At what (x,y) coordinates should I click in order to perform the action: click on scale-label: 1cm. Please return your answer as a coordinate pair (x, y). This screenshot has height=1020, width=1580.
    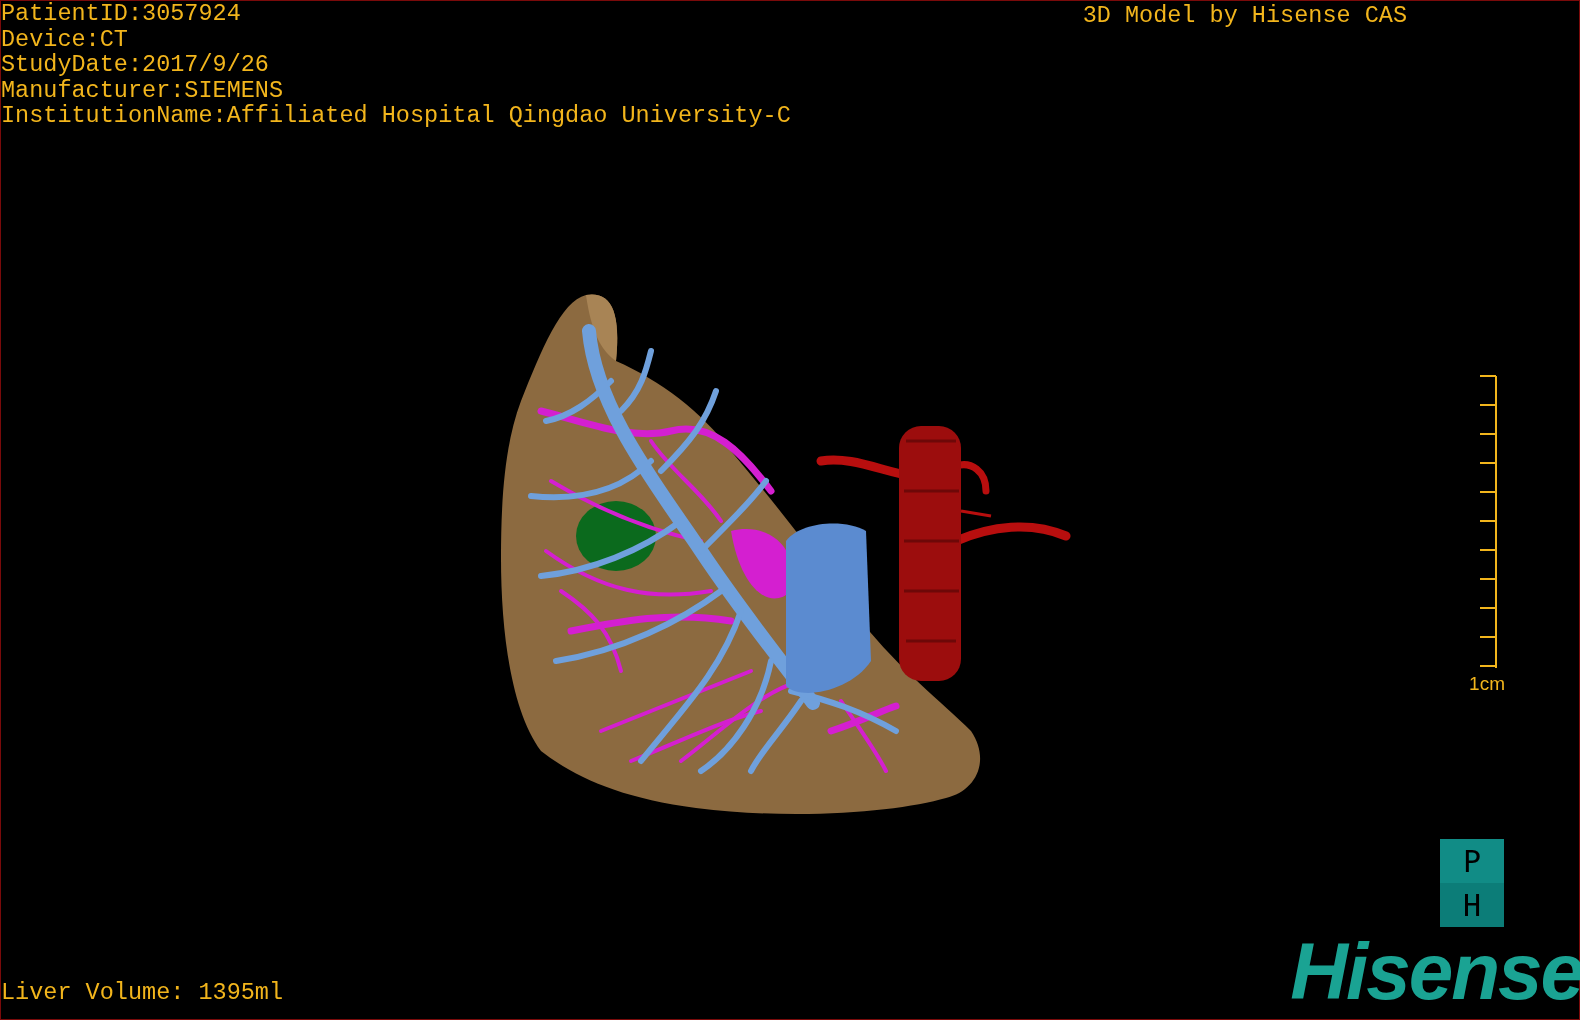
    Looking at the image, I should click on (1487, 683).